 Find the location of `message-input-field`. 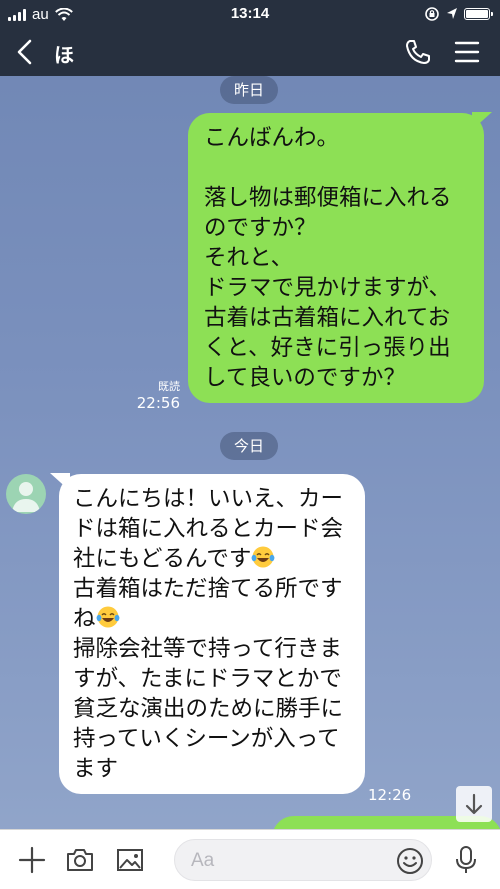

message-input-field is located at coordinates (303, 860).